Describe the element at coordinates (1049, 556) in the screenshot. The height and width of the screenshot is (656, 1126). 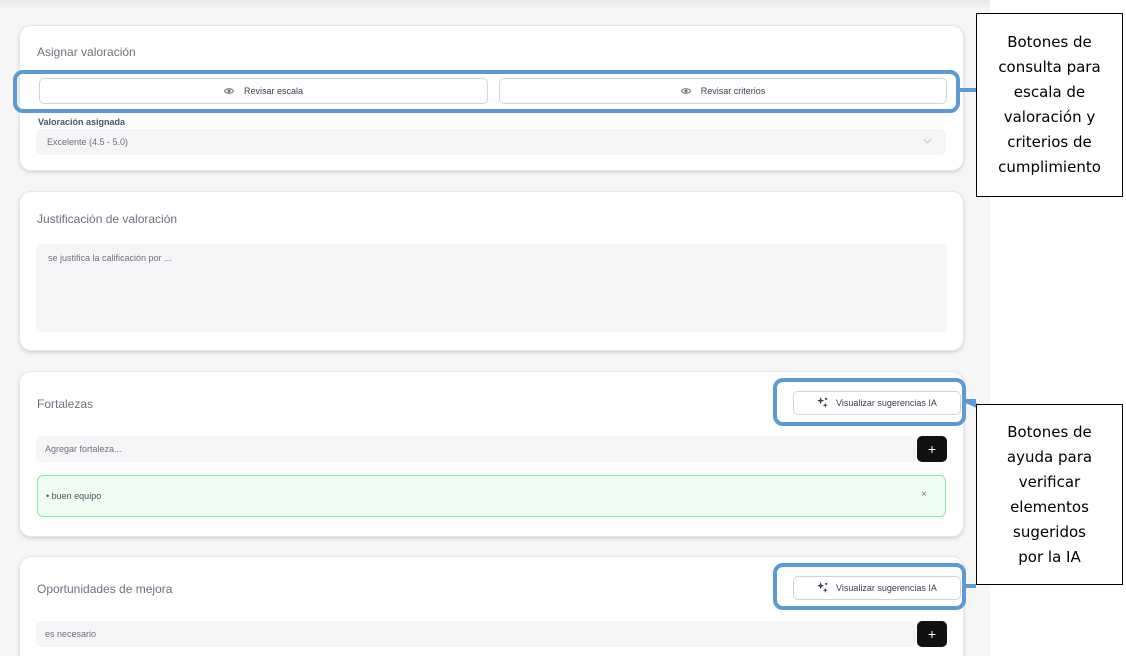
I see `callout-bottom-line: por la IA` at that location.